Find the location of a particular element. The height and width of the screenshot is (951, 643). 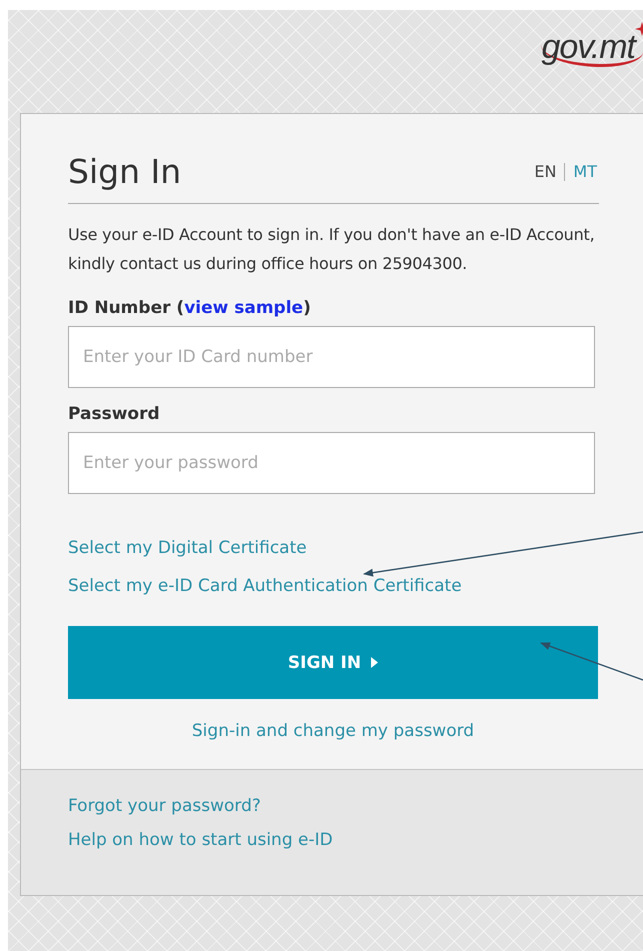

footer-link: Forgot your password? is located at coordinates (164, 806).